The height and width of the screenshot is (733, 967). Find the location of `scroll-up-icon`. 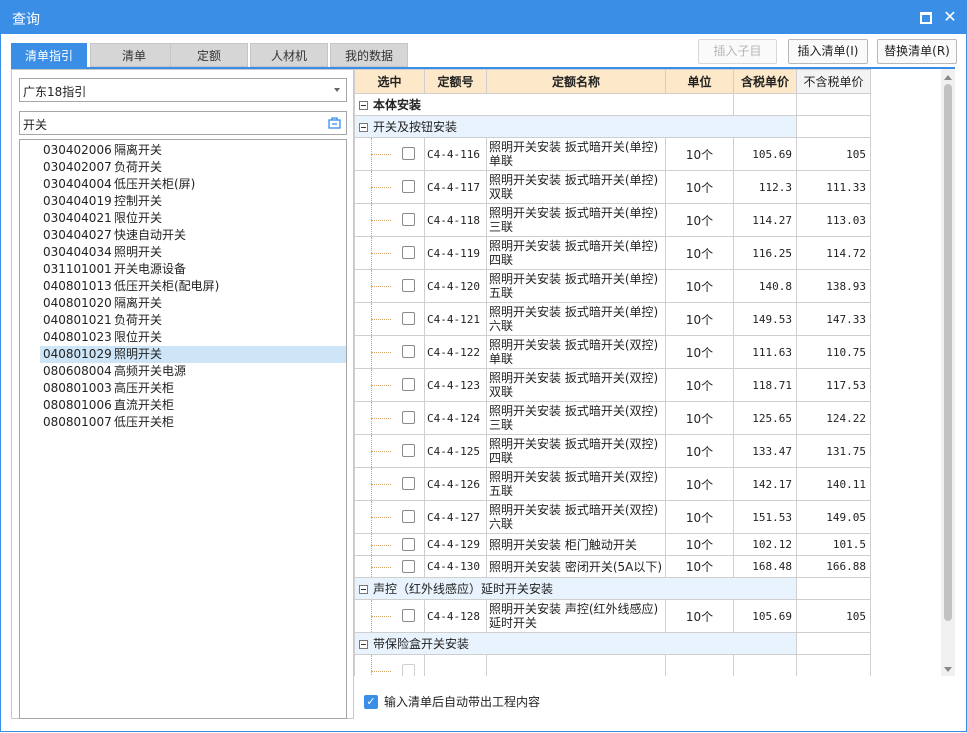

scroll-up-icon is located at coordinates (948, 77).